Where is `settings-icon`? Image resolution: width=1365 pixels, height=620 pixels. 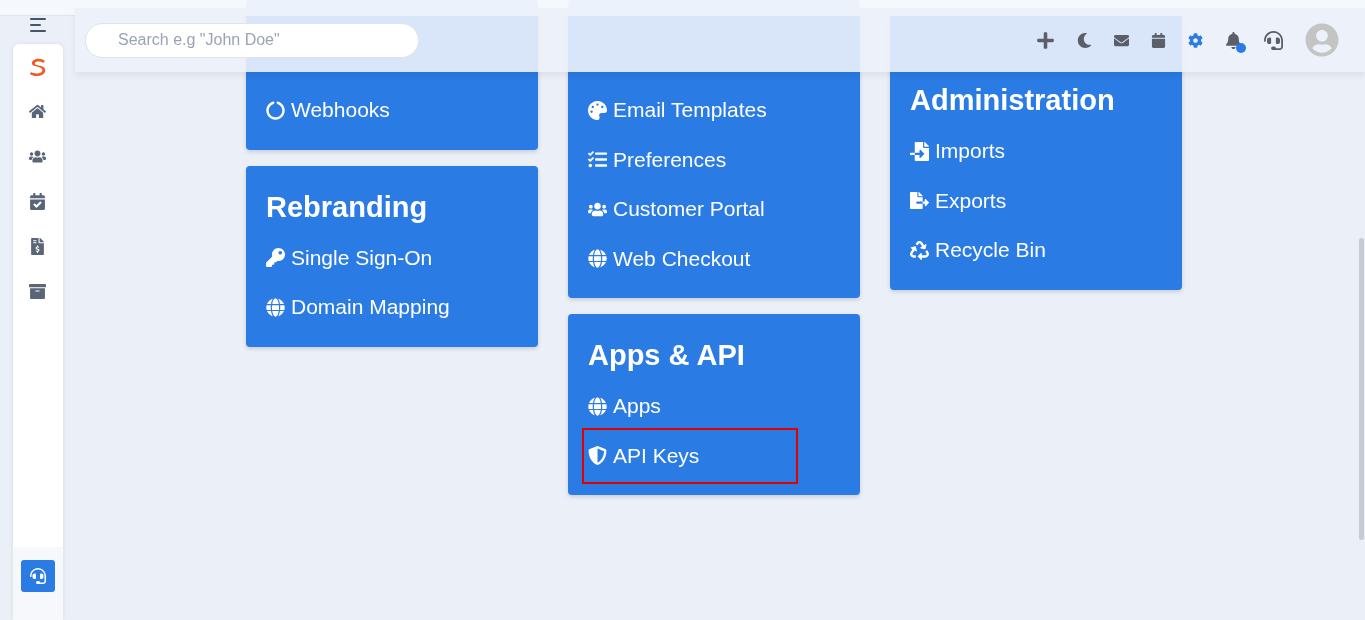
settings-icon is located at coordinates (1195, 40).